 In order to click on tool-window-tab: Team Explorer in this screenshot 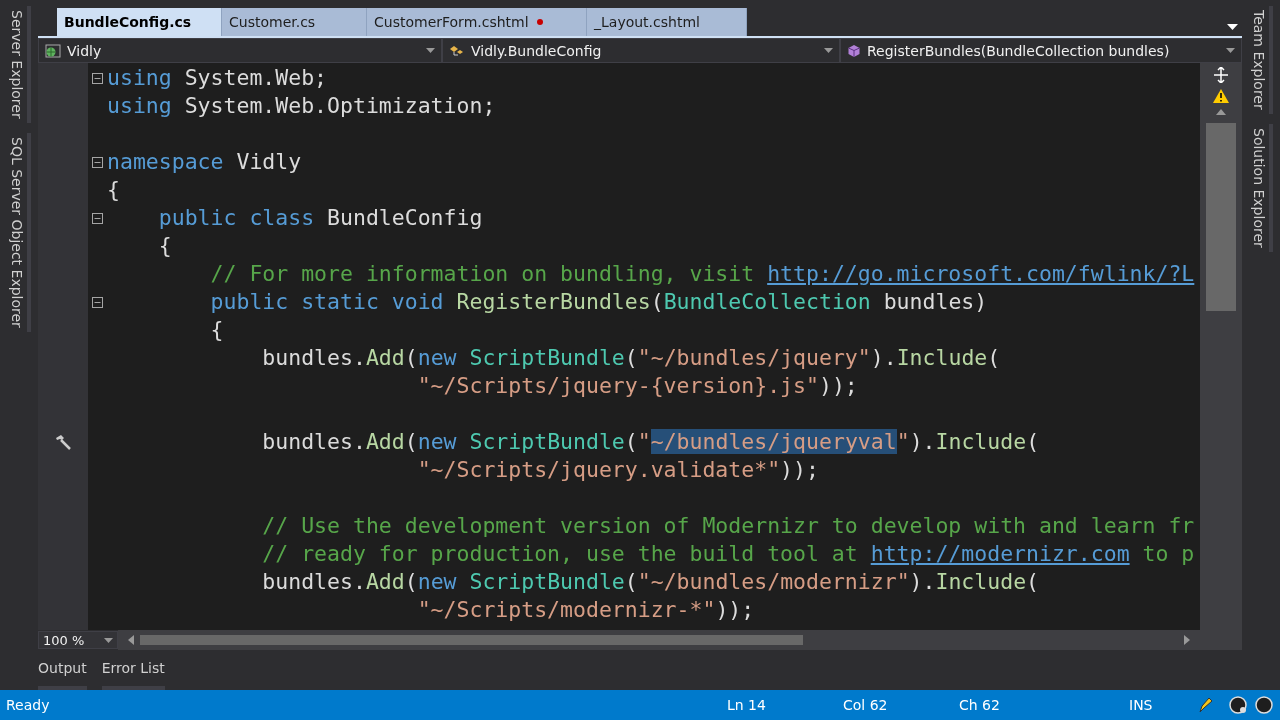, I will do `click(1261, 60)`.